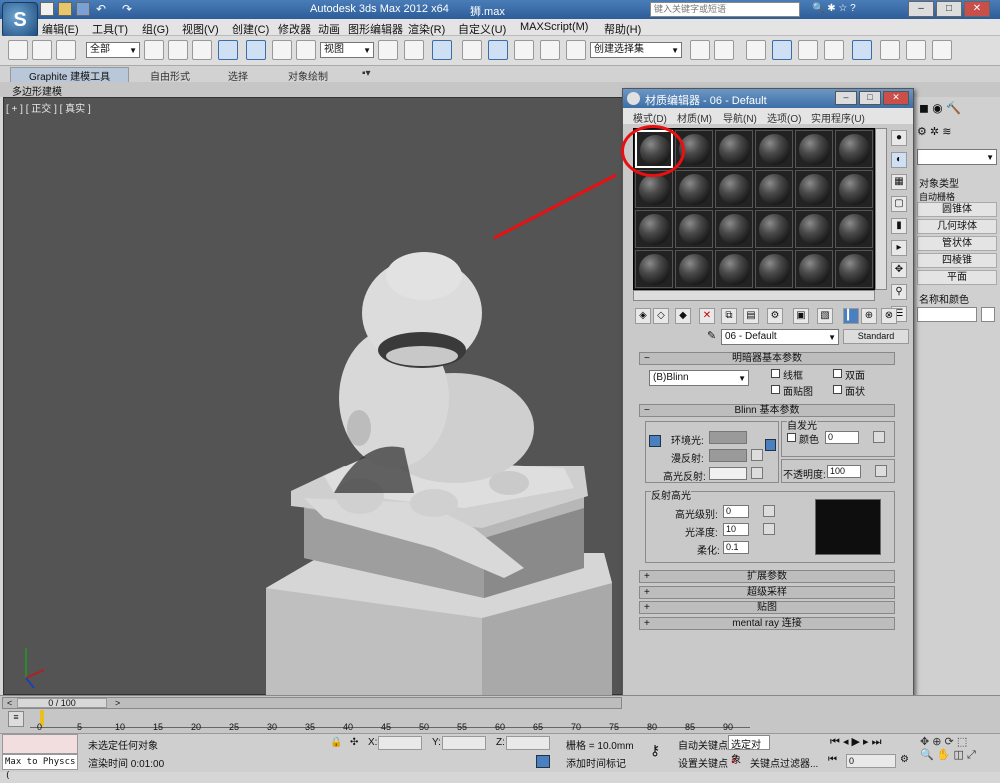 This screenshot has height=783, width=1000. Describe the element at coordinates (736, 529) in the screenshot. I see `glossiness-spinner: 10` at that location.